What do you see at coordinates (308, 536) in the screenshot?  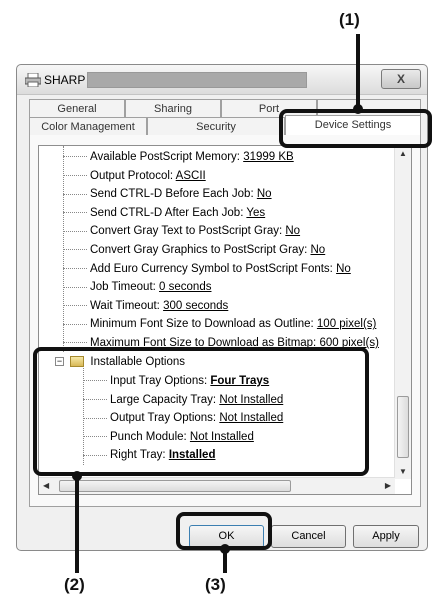 I see `cancel-button: Cancel` at bounding box center [308, 536].